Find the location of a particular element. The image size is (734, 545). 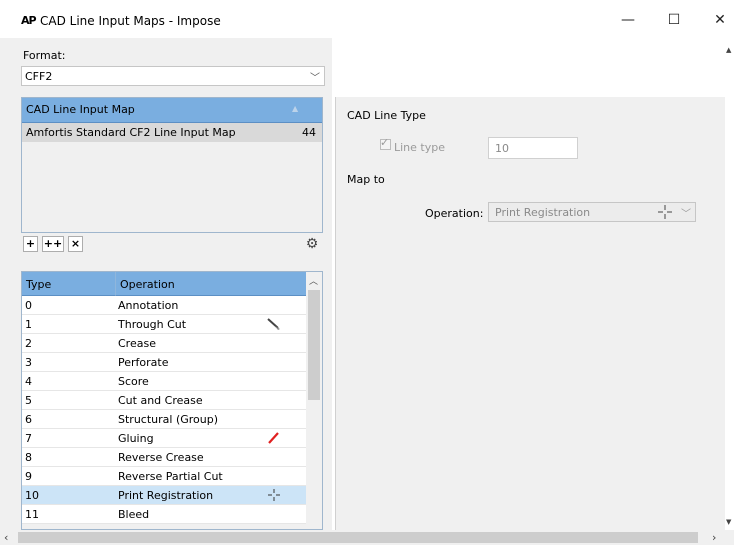

table-row: 9 Reverse Partial Cut is located at coordinates (164, 476).